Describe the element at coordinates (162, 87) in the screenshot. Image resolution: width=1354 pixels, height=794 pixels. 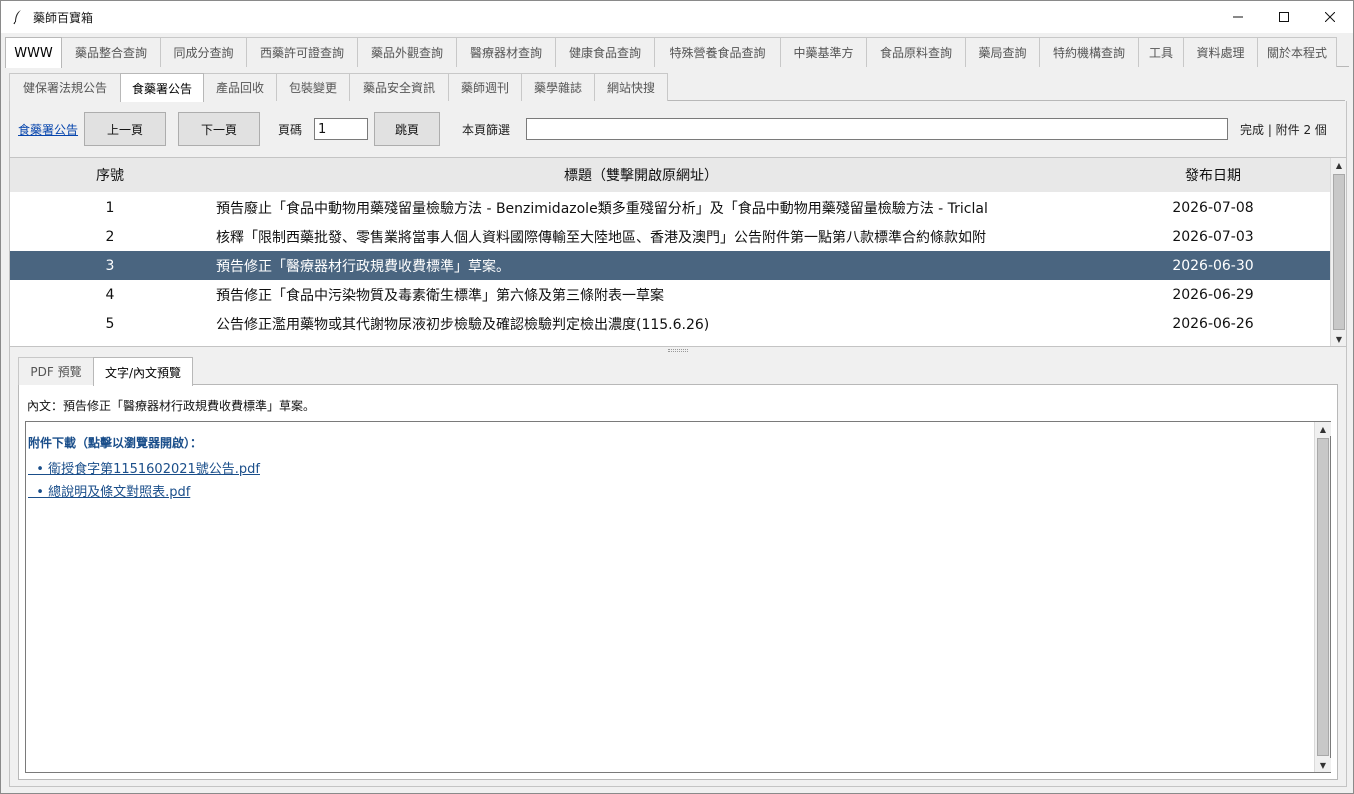
I see `tab-fda-announcements: 食藥署公告` at that location.